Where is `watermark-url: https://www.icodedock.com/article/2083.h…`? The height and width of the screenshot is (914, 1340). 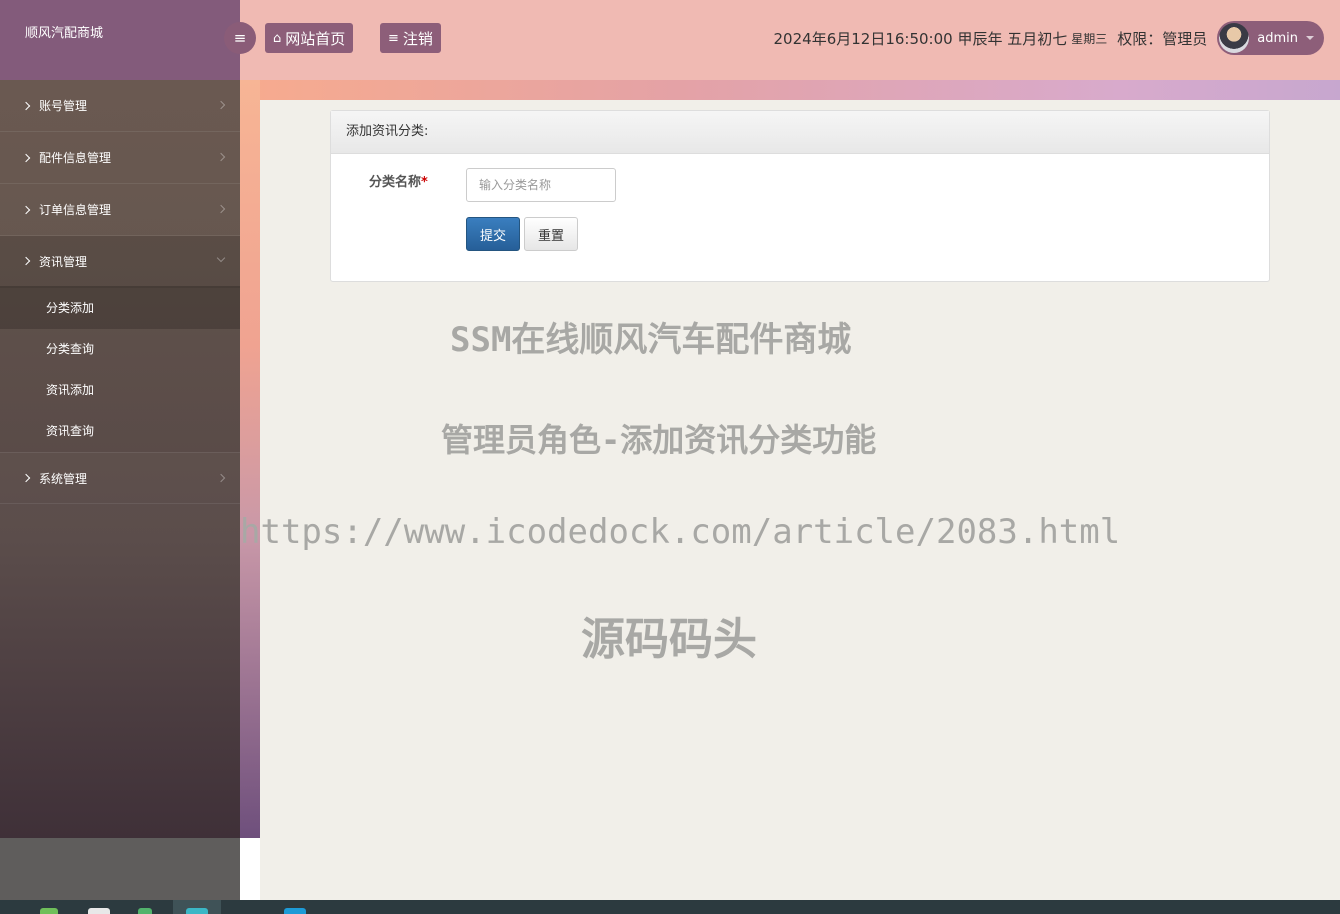 watermark-url: https://www.icodedock.com/article/2083.h… is located at coordinates (680, 532).